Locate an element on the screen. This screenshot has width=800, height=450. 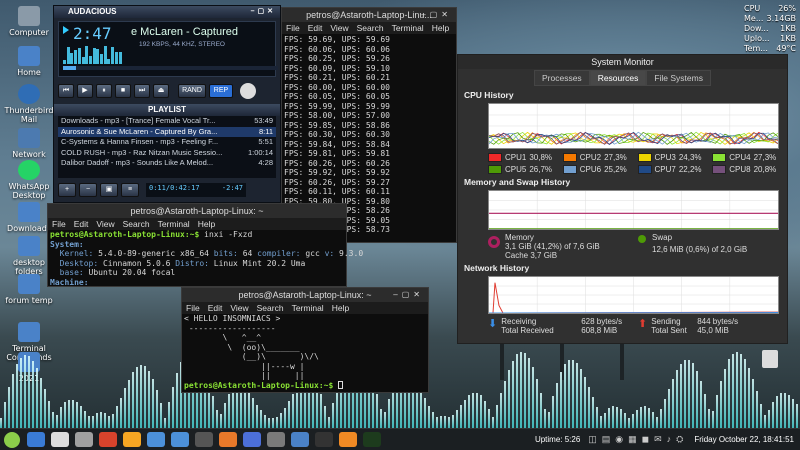
playlist-misc-button: ≡ is located at coordinates (130, 190).